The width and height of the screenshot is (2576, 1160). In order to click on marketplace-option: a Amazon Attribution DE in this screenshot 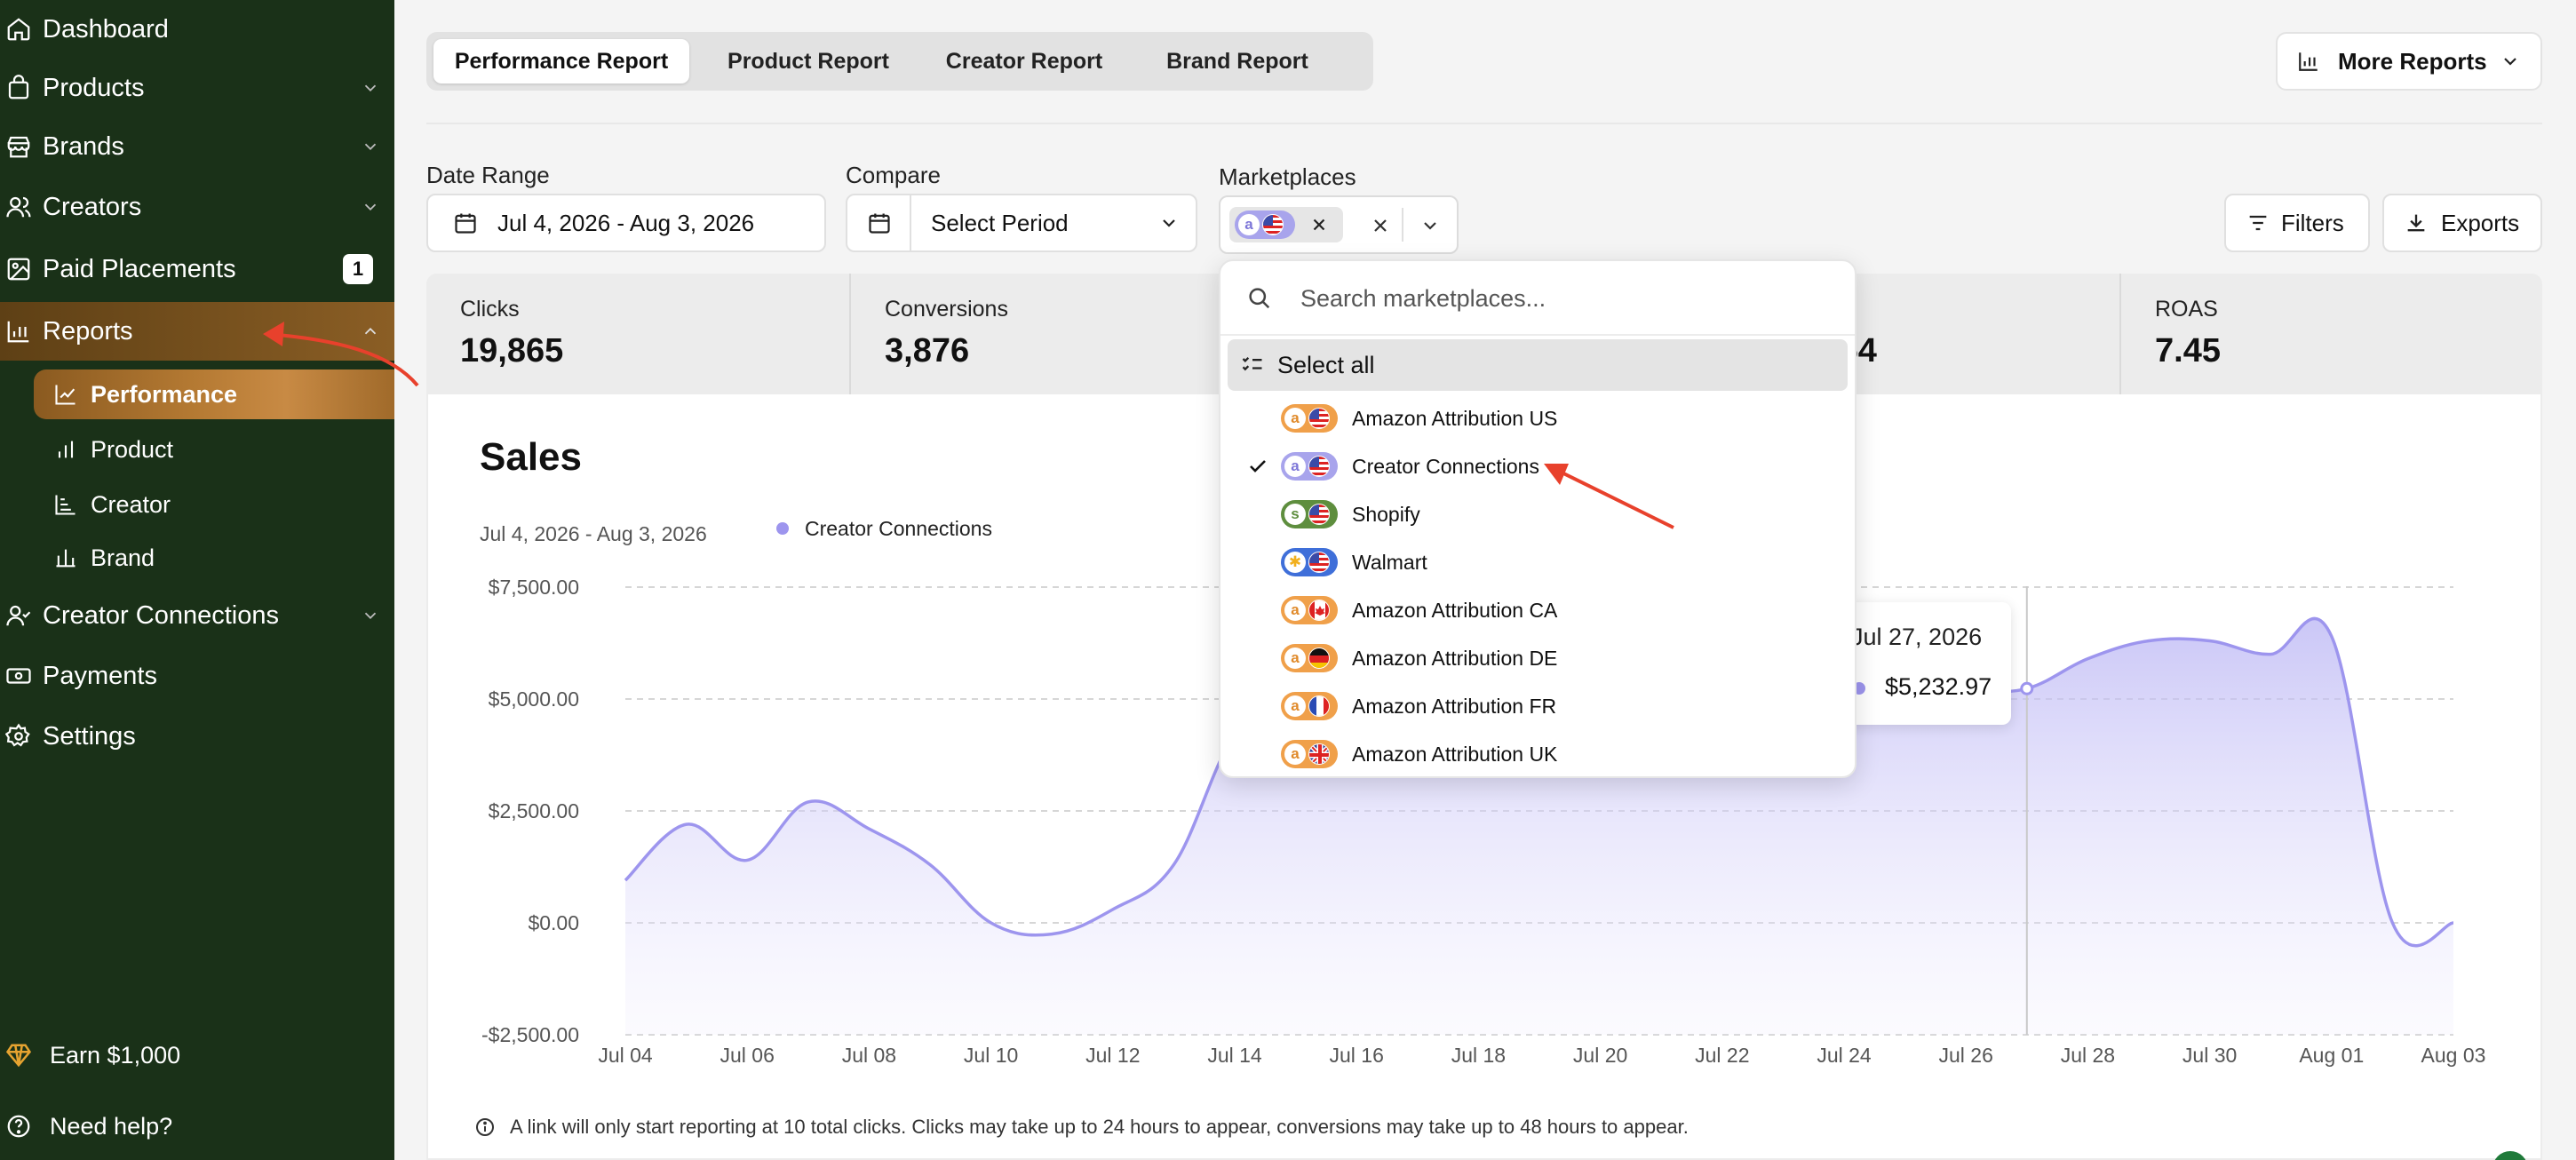, I will do `click(1538, 658)`.